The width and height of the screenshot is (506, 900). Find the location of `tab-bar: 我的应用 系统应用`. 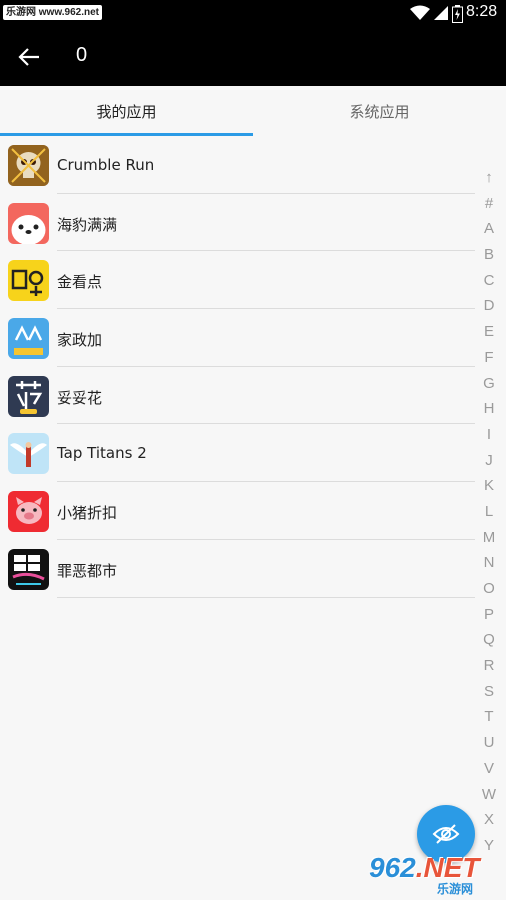

tab-bar: 我的应用 系统应用 is located at coordinates (253, 111).